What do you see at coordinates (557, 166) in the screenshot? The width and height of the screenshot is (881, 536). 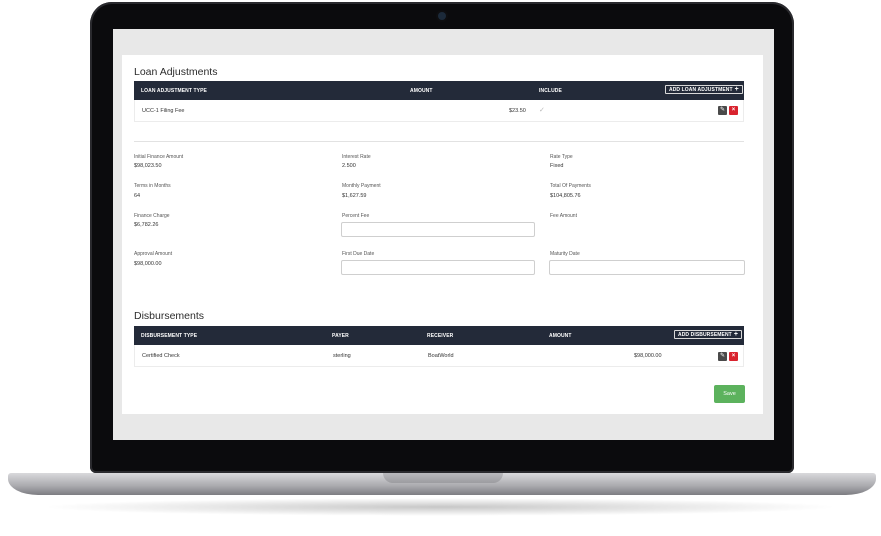 I see `rate-type-value: Fixed` at bounding box center [557, 166].